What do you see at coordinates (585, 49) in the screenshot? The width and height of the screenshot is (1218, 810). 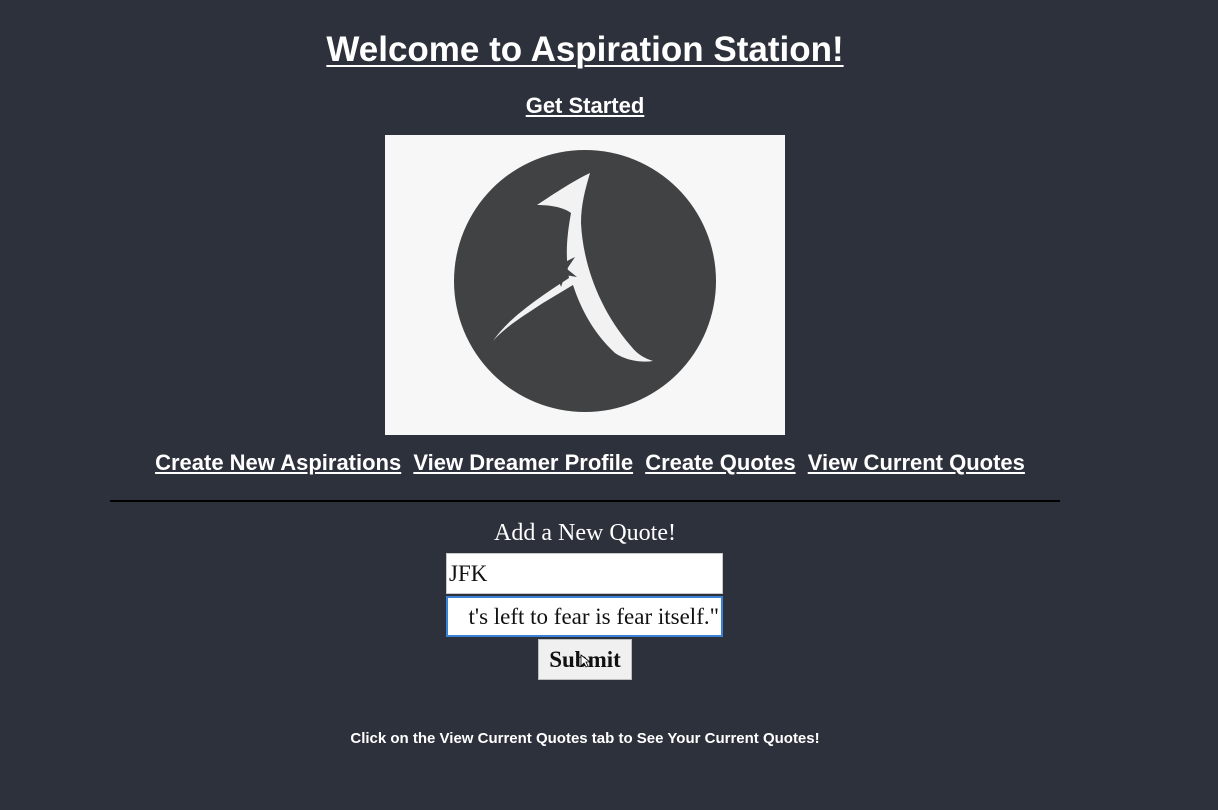 I see `page-title: Welcome to Aspiration Station!` at bounding box center [585, 49].